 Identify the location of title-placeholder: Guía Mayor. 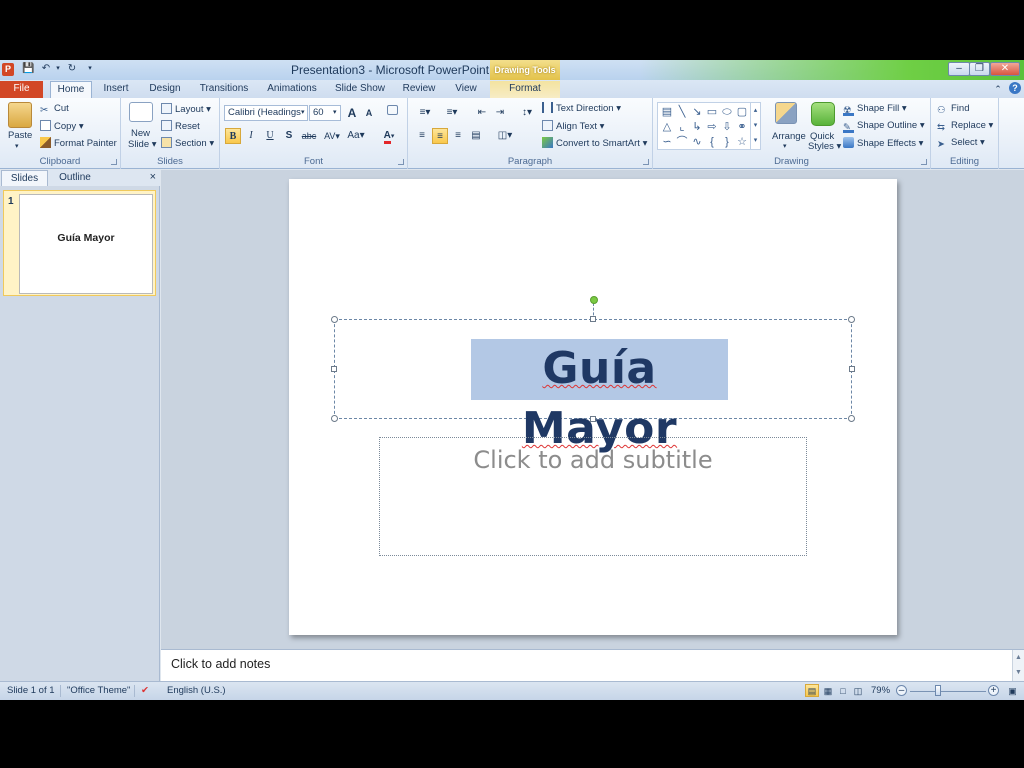
(593, 375).